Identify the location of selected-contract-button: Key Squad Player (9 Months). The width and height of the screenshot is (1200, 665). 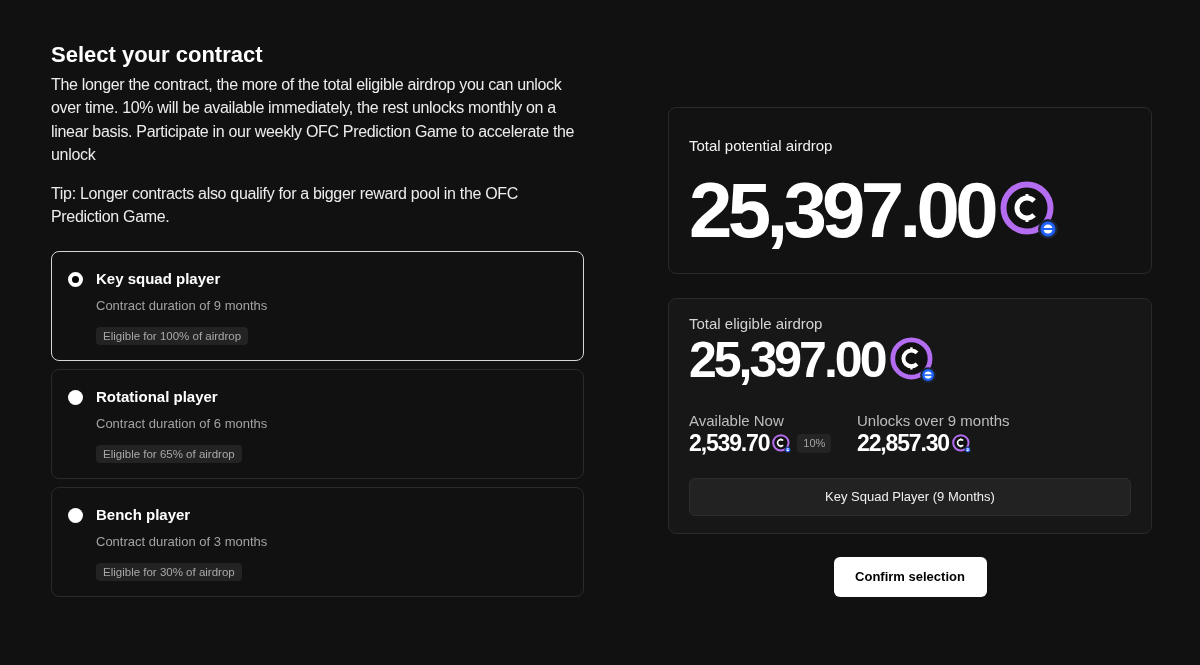
(910, 497).